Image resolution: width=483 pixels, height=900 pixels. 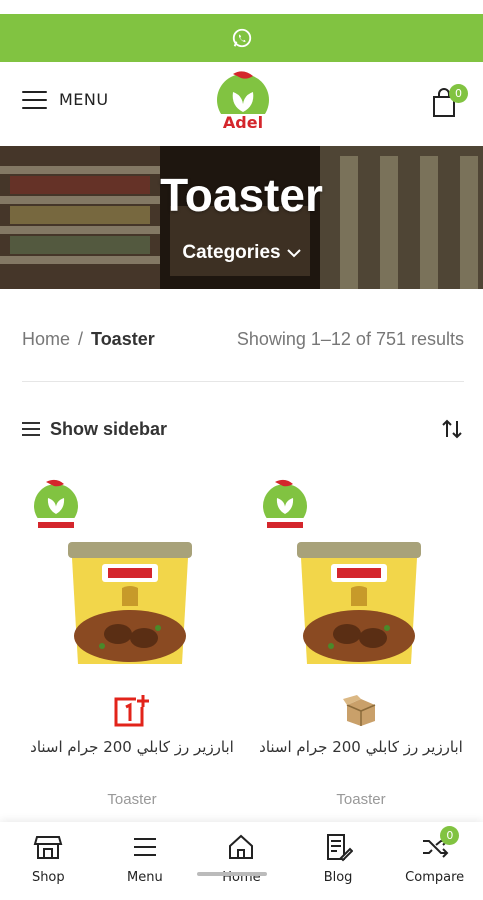 What do you see at coordinates (46, 339) in the screenshot?
I see `breadcrumb-home-link: Home` at bounding box center [46, 339].